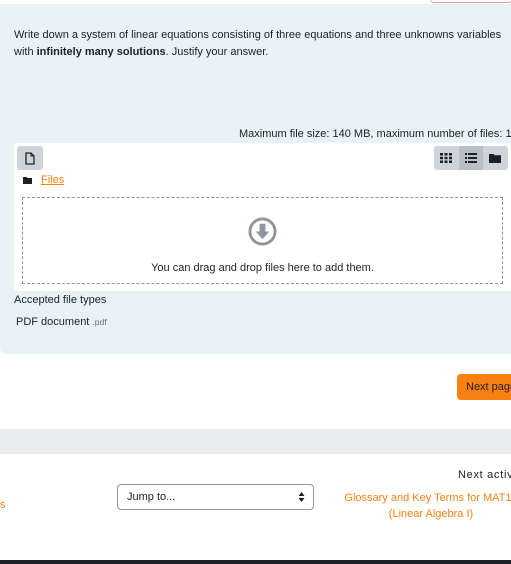 This screenshot has height=564, width=511. I want to click on previous-activity-link: s, so click(3, 505).